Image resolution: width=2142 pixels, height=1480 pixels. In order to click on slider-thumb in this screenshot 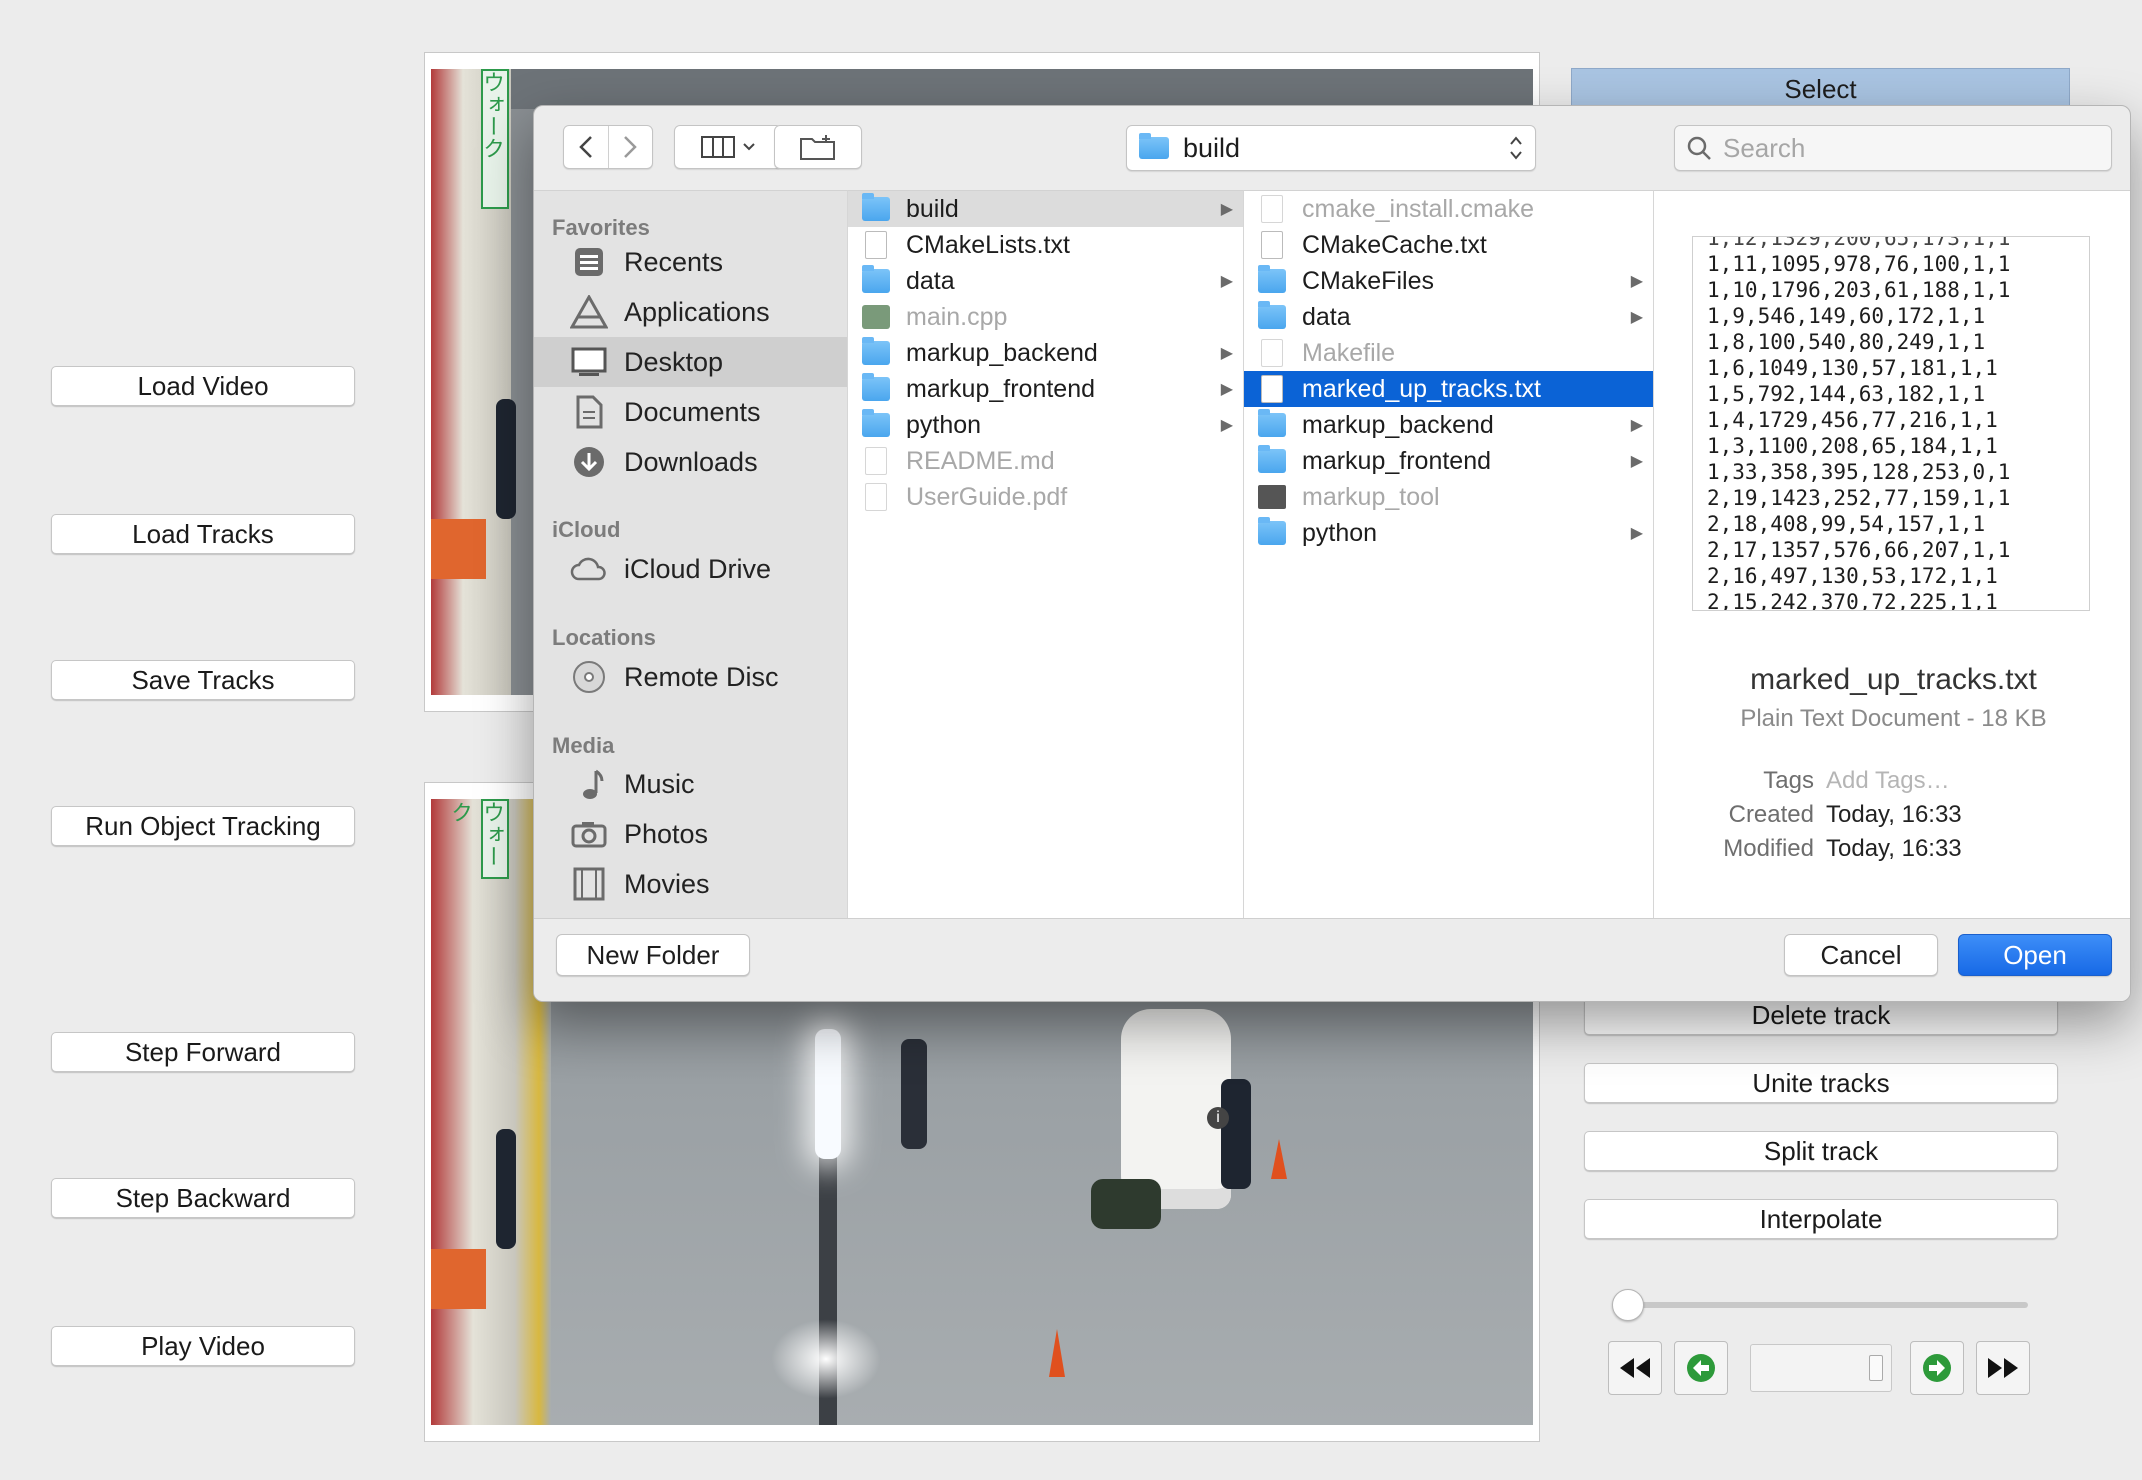, I will do `click(1628, 1305)`.